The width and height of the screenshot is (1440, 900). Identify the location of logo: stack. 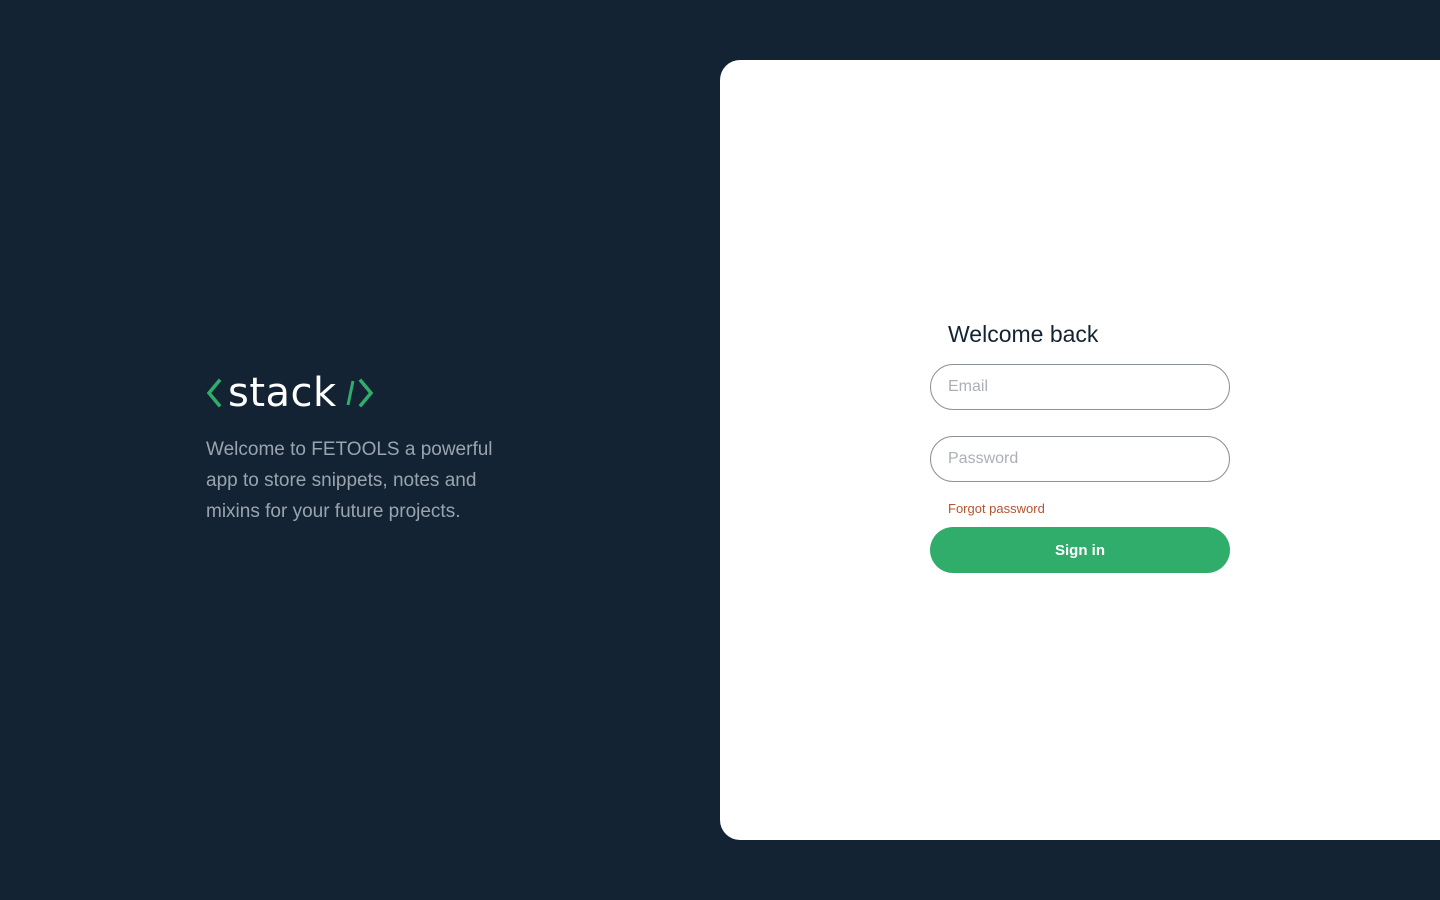
(371, 393).